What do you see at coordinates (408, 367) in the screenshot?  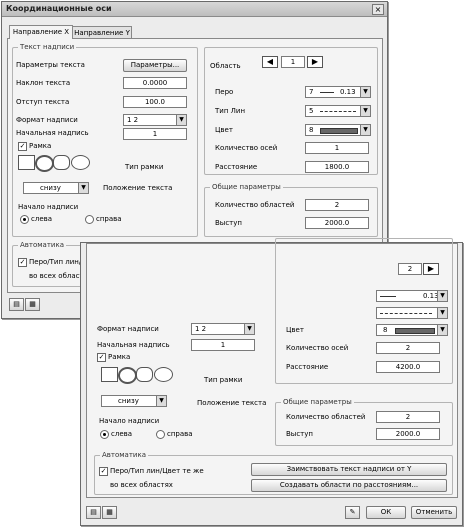 I see `distance-field-front: 4200.0` at bounding box center [408, 367].